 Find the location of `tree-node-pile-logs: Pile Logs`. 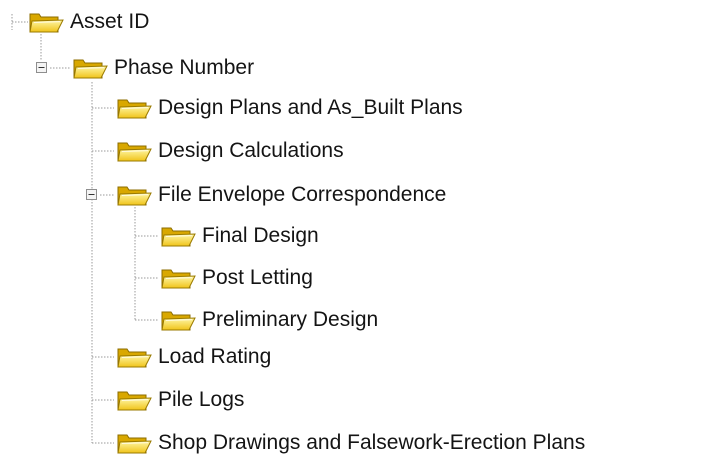

tree-node-pile-logs: Pile Logs is located at coordinates (180, 400).